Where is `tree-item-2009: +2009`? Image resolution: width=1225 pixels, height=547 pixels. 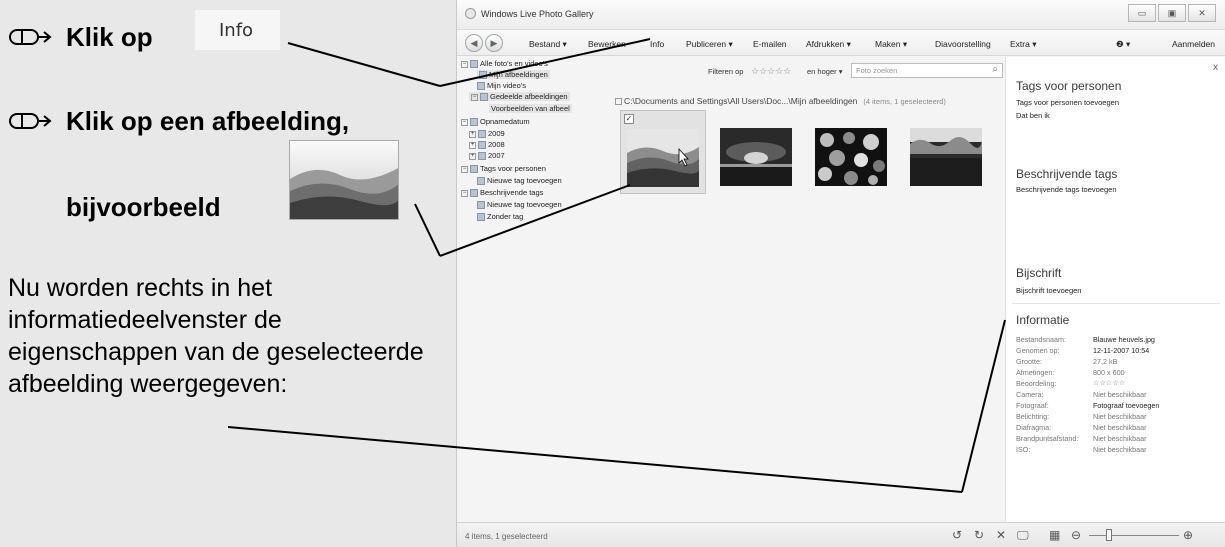
tree-item-2009: +2009 is located at coordinates (487, 134).